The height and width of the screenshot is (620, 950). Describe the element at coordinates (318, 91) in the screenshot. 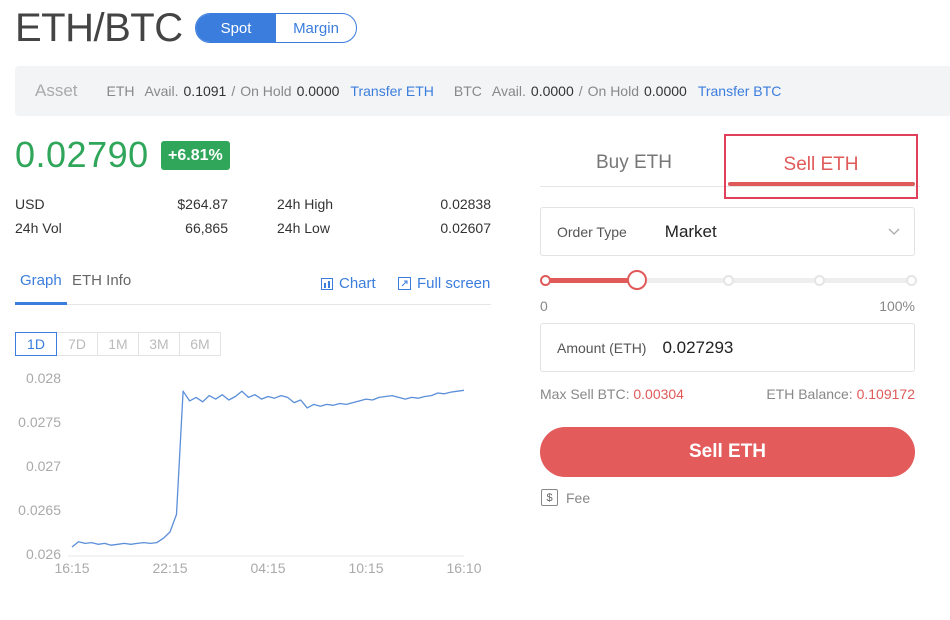

I see `eth-hold-value: 0.0000` at that location.